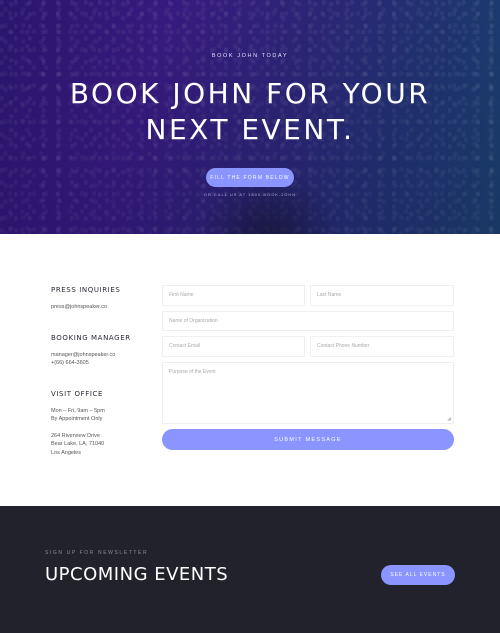 Image resolution: width=500 pixels, height=633 pixels. What do you see at coordinates (181, 295) in the screenshot?
I see `first-name-placeholder: First Name` at bounding box center [181, 295].